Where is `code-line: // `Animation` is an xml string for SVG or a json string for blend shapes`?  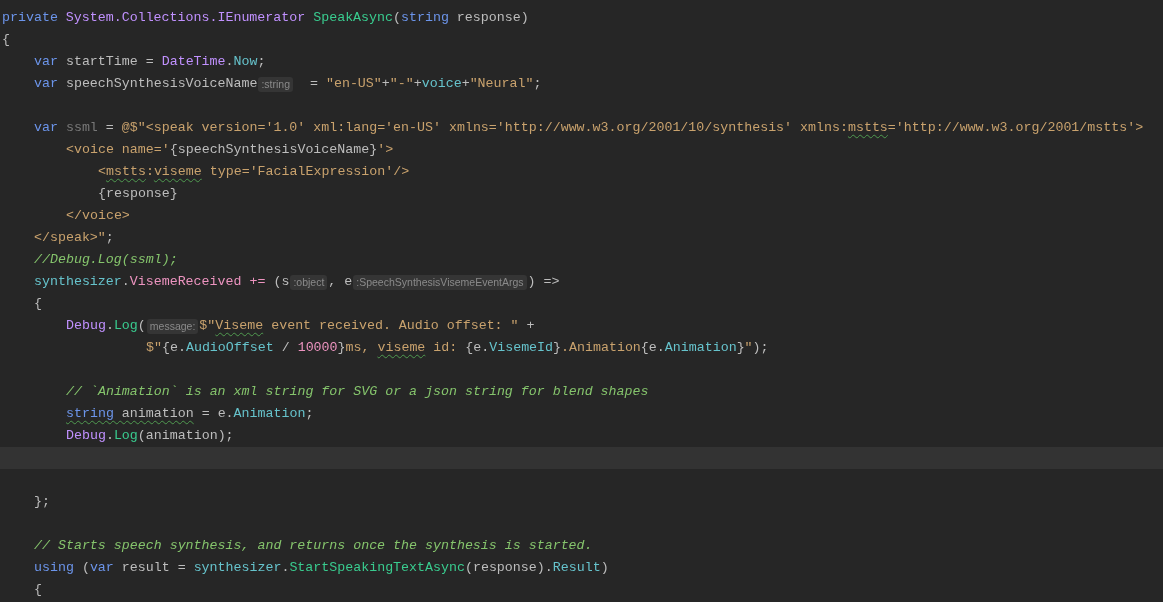 code-line: // `Animation` is an xml string for SVG or a json string for blend shapes is located at coordinates (357, 392).